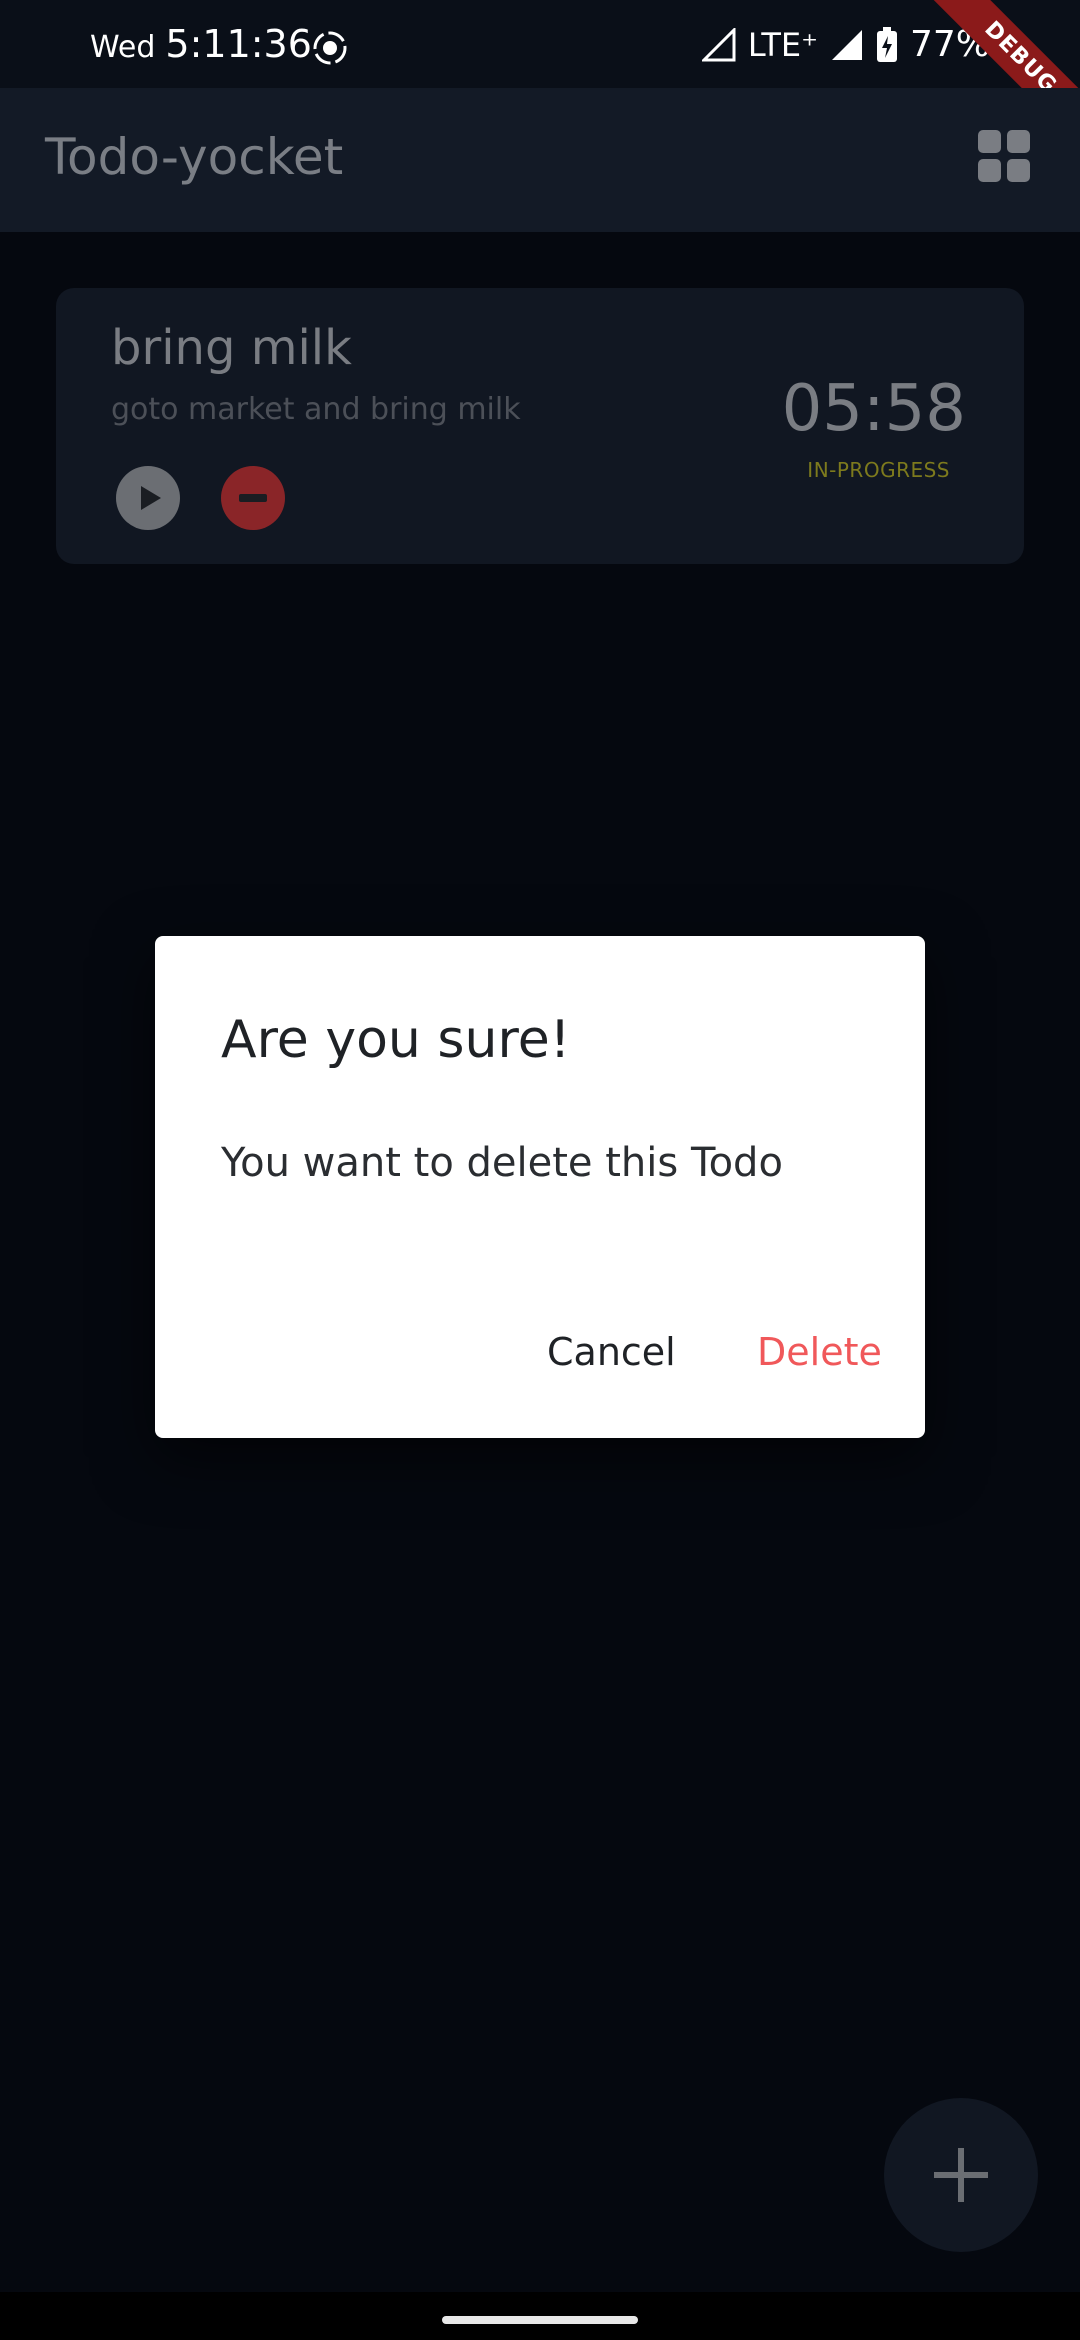  I want to click on status-bar: Wed 5:11:36 LTE⁺ 77%, so click(540, 44).